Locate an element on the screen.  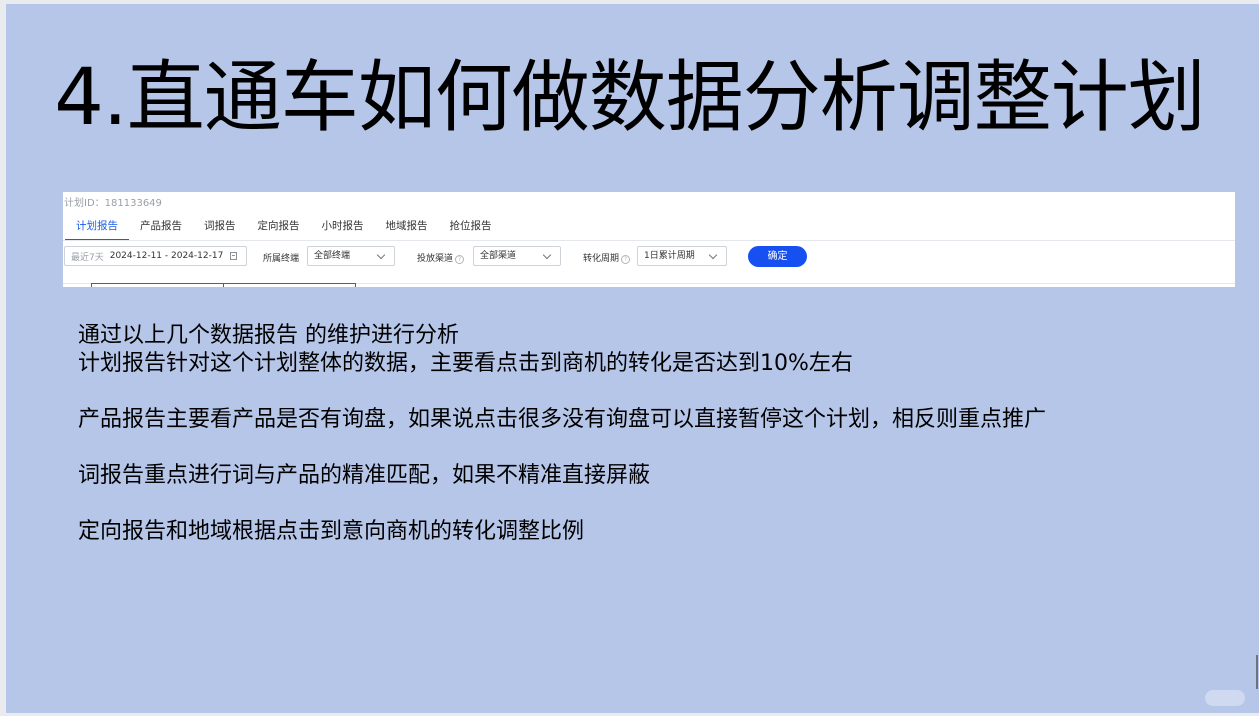
plan-id: 计划ID：181133649 is located at coordinates (113, 203).